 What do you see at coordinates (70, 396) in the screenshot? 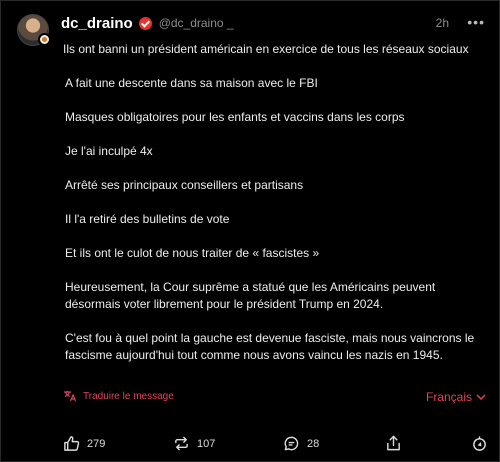
I see `translate-icon` at bounding box center [70, 396].